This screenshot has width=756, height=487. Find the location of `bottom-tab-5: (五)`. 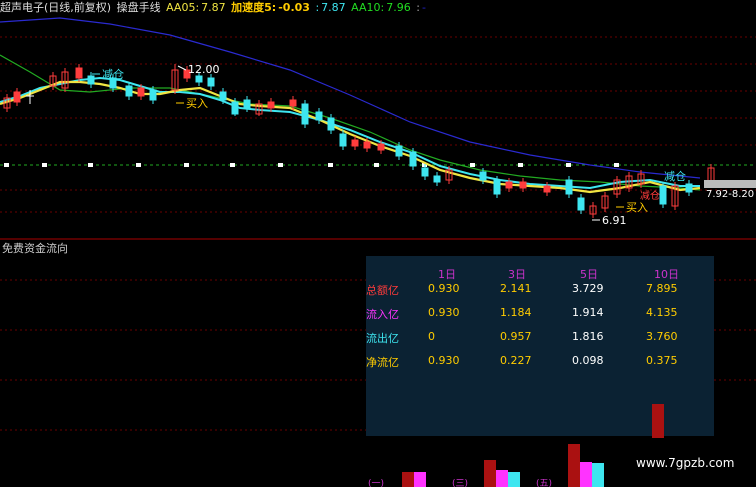

bottom-tab-5: (五) is located at coordinates (544, 483).